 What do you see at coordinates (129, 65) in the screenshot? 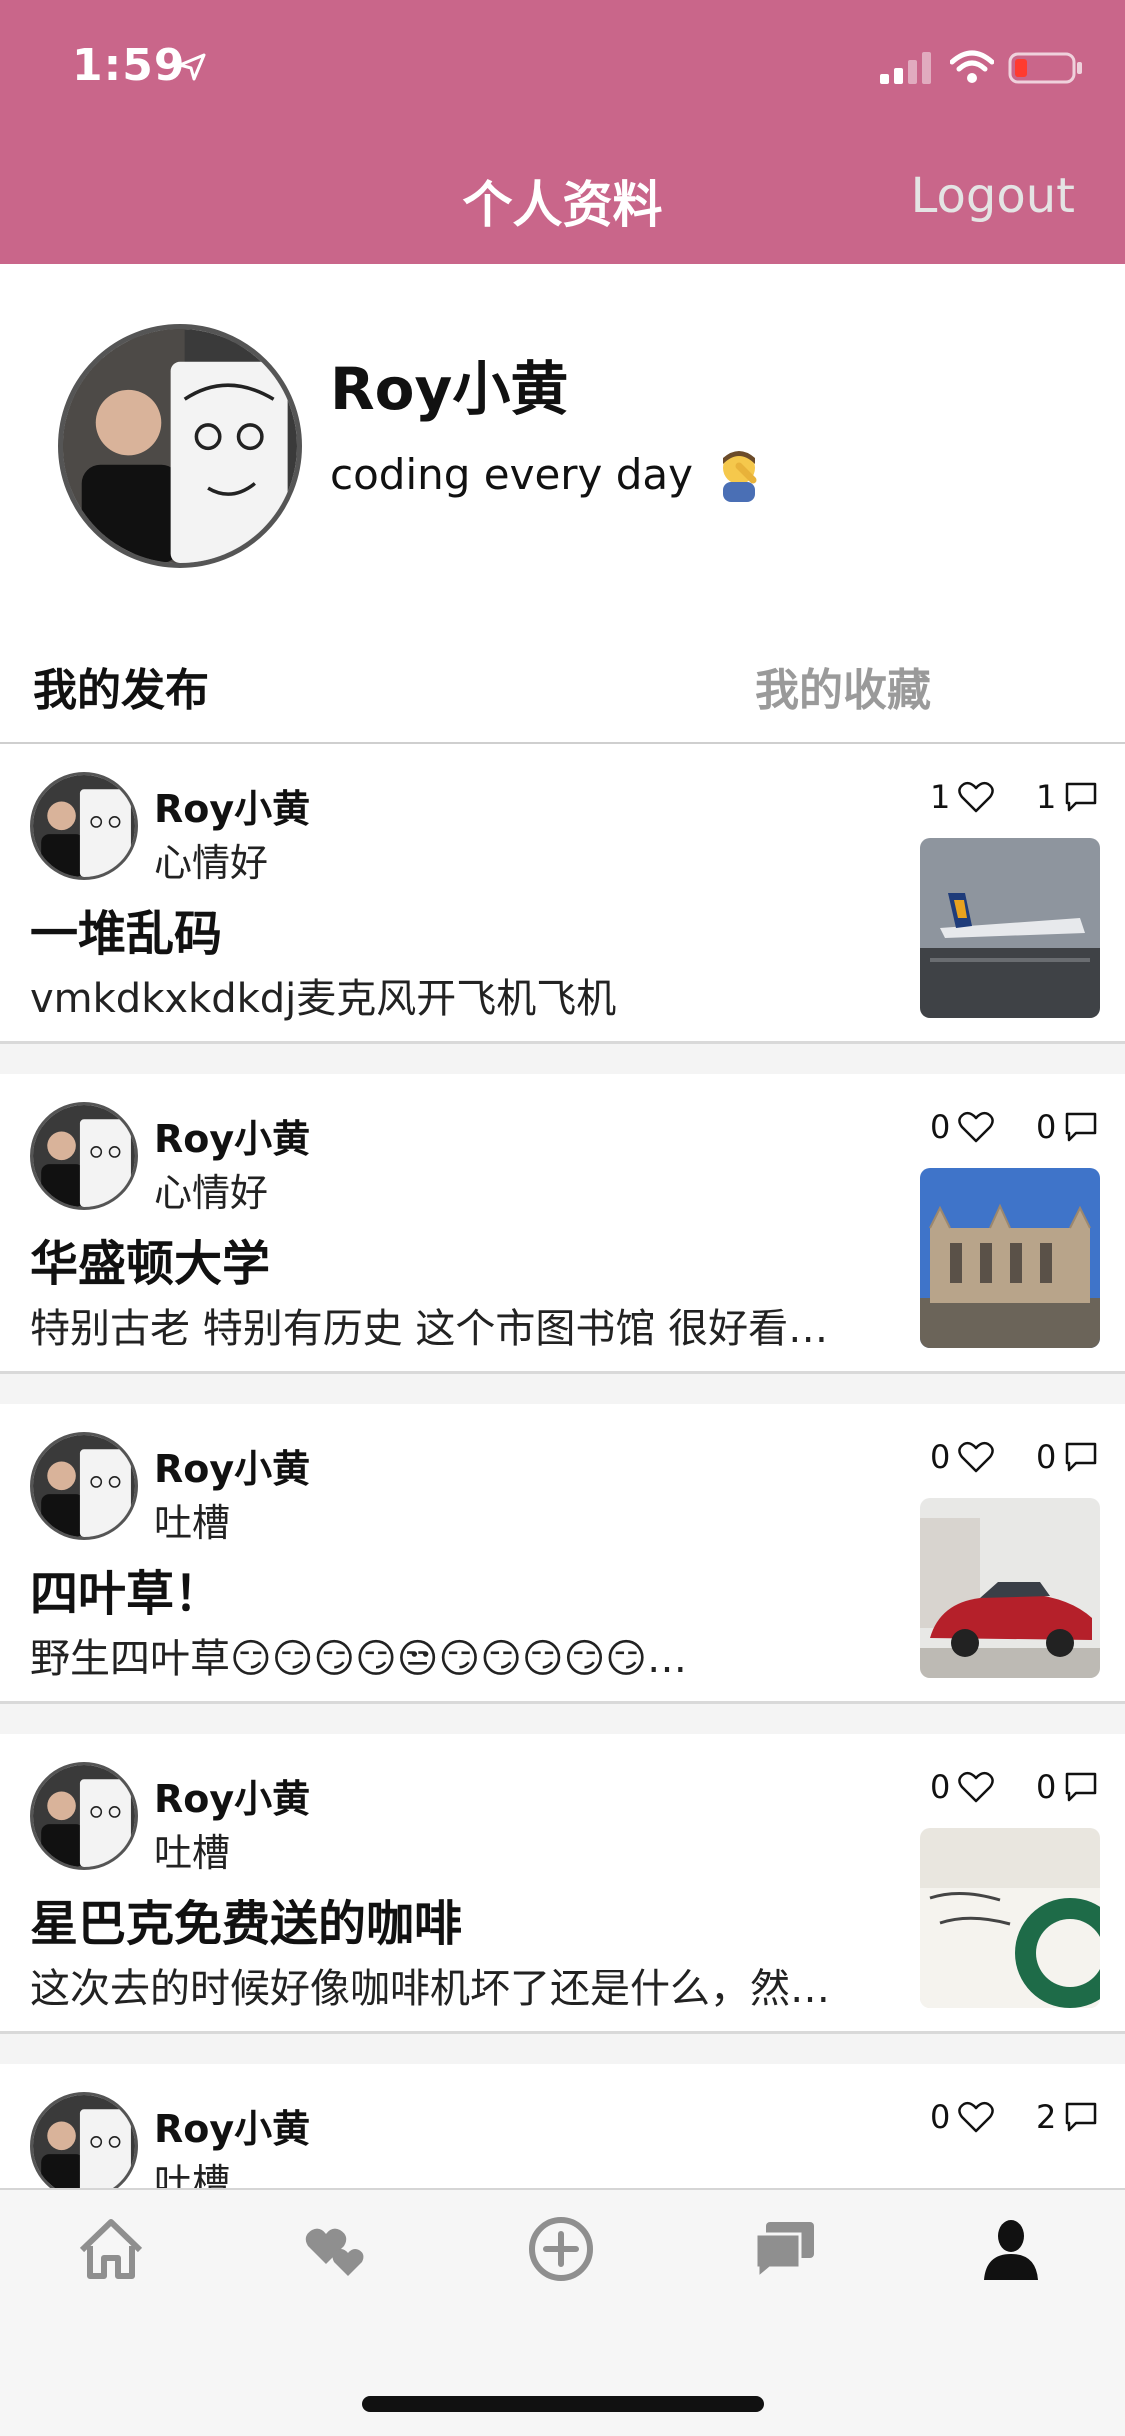
I see `status-time: 1:59` at bounding box center [129, 65].